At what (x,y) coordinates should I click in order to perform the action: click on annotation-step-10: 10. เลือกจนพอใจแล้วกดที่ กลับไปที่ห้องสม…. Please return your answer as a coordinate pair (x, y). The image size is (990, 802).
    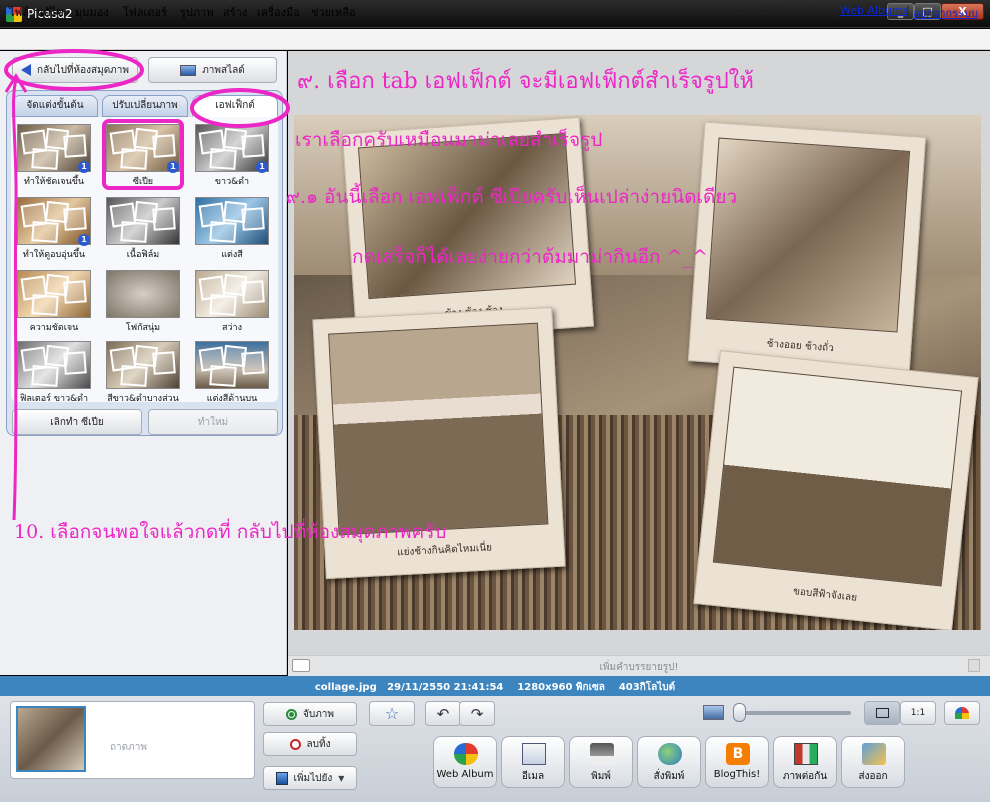
    Looking at the image, I should click on (230, 532).